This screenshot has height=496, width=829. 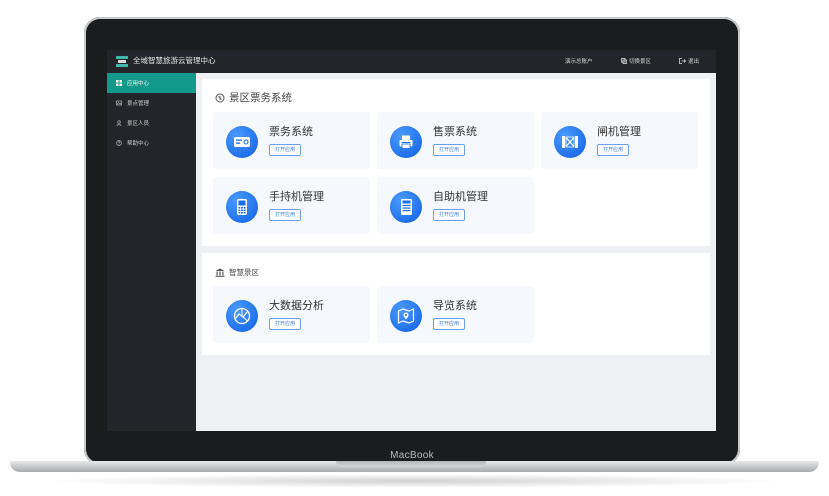 What do you see at coordinates (619, 131) in the screenshot?
I see `app-card-name: 闸机管理` at bounding box center [619, 131].